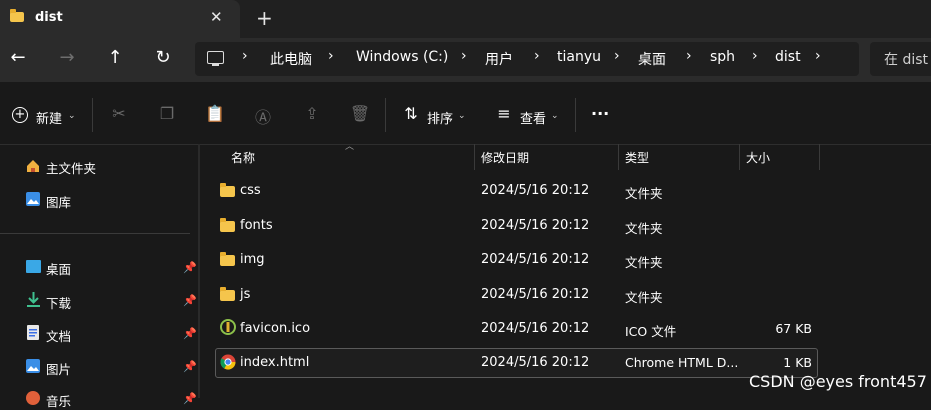 This screenshot has width=931, height=410. I want to click on file-name: index.html, so click(274, 362).